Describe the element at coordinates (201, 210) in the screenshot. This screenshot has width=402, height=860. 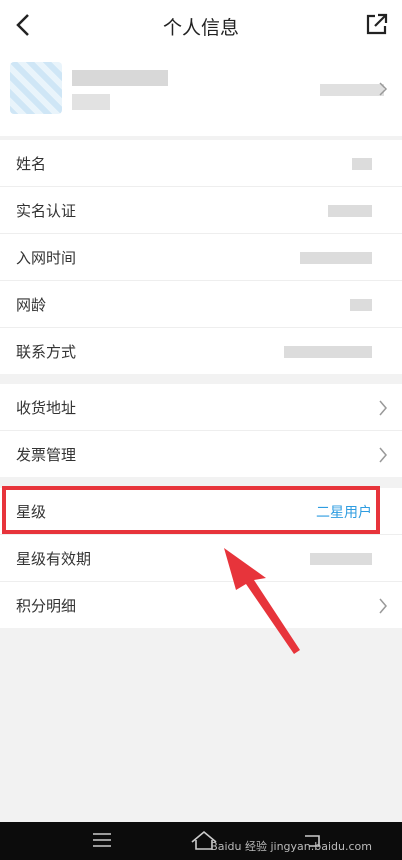
I see `row-realname-auth: 实名认证` at that location.